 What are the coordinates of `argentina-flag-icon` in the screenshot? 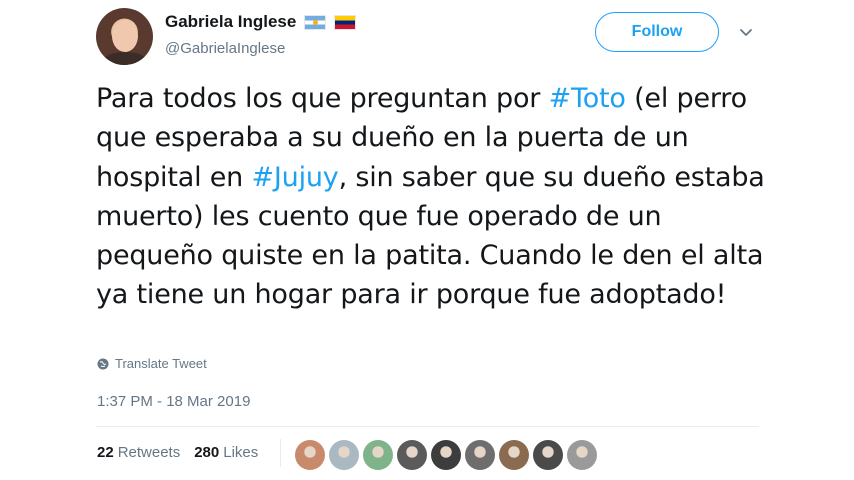 It's located at (315, 22).